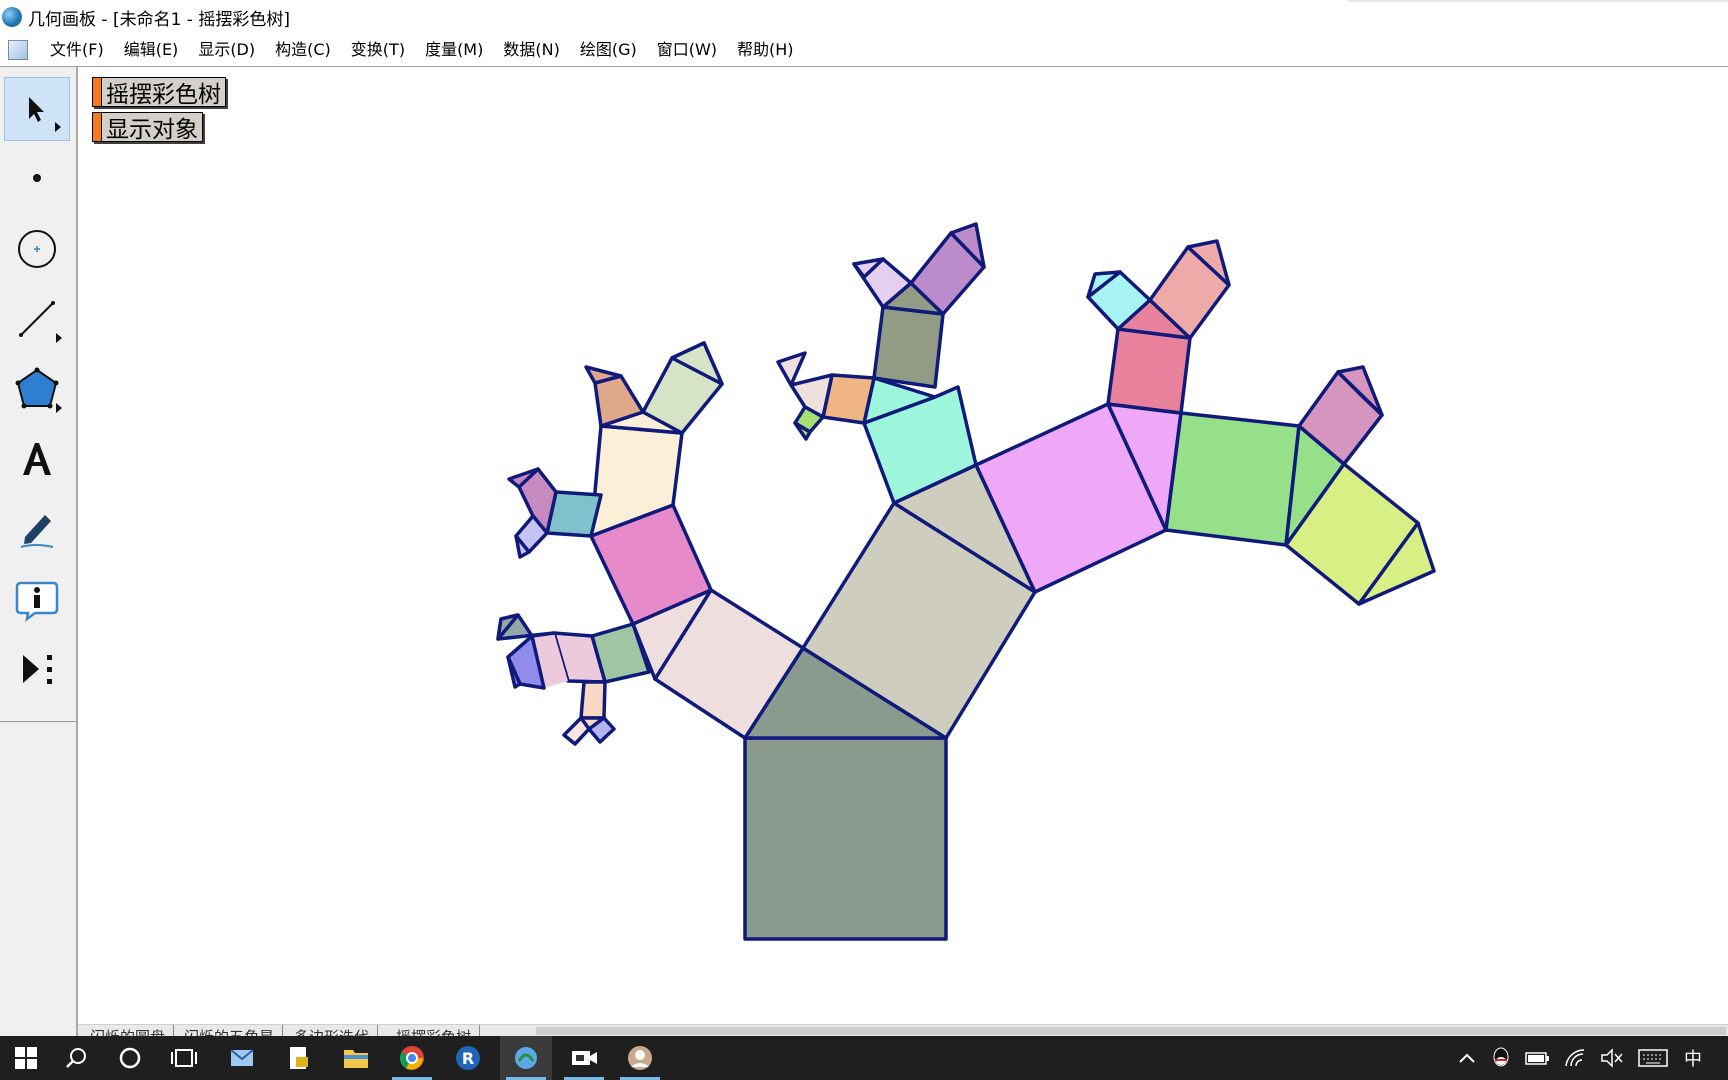 This screenshot has width=1728, height=1080. Describe the element at coordinates (1501, 1058) in the screenshot. I see `qq-icon` at that location.